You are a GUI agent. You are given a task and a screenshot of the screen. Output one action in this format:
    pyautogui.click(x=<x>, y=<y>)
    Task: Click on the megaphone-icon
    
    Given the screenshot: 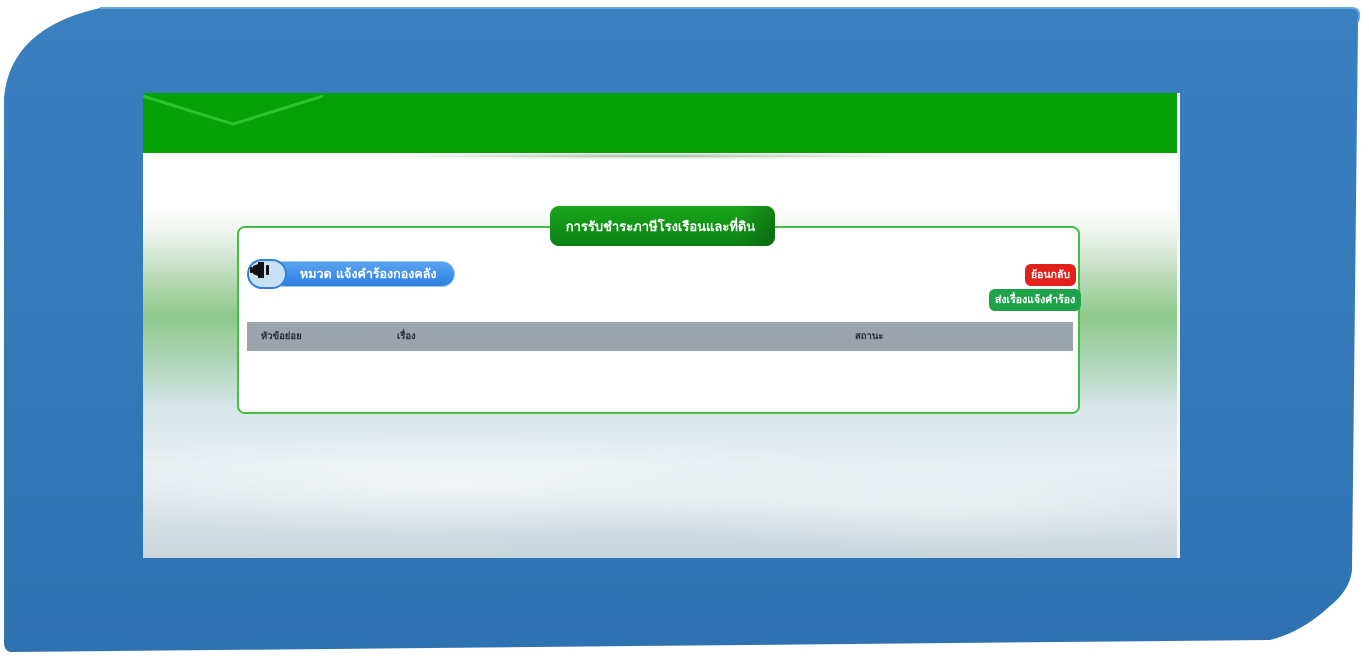 What is the action you would take?
    pyautogui.click(x=267, y=274)
    